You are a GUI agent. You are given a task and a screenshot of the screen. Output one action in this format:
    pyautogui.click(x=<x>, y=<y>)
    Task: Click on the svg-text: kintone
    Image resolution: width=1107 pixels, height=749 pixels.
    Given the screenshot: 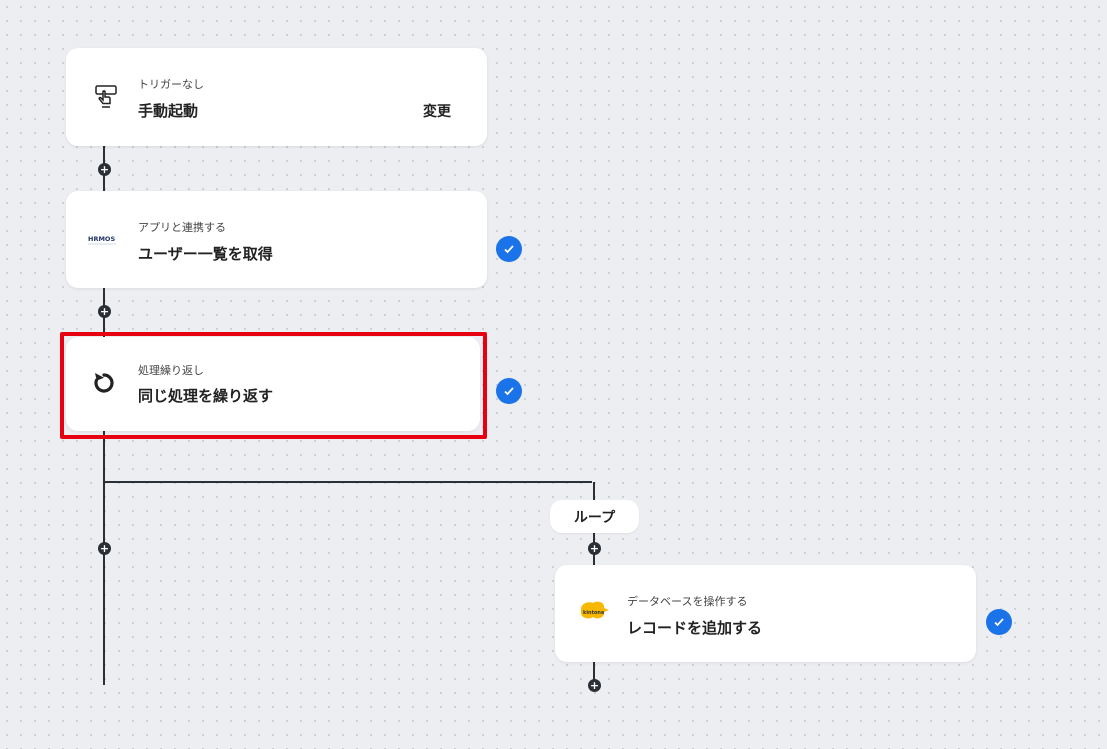 What is the action you would take?
    pyautogui.click(x=594, y=613)
    